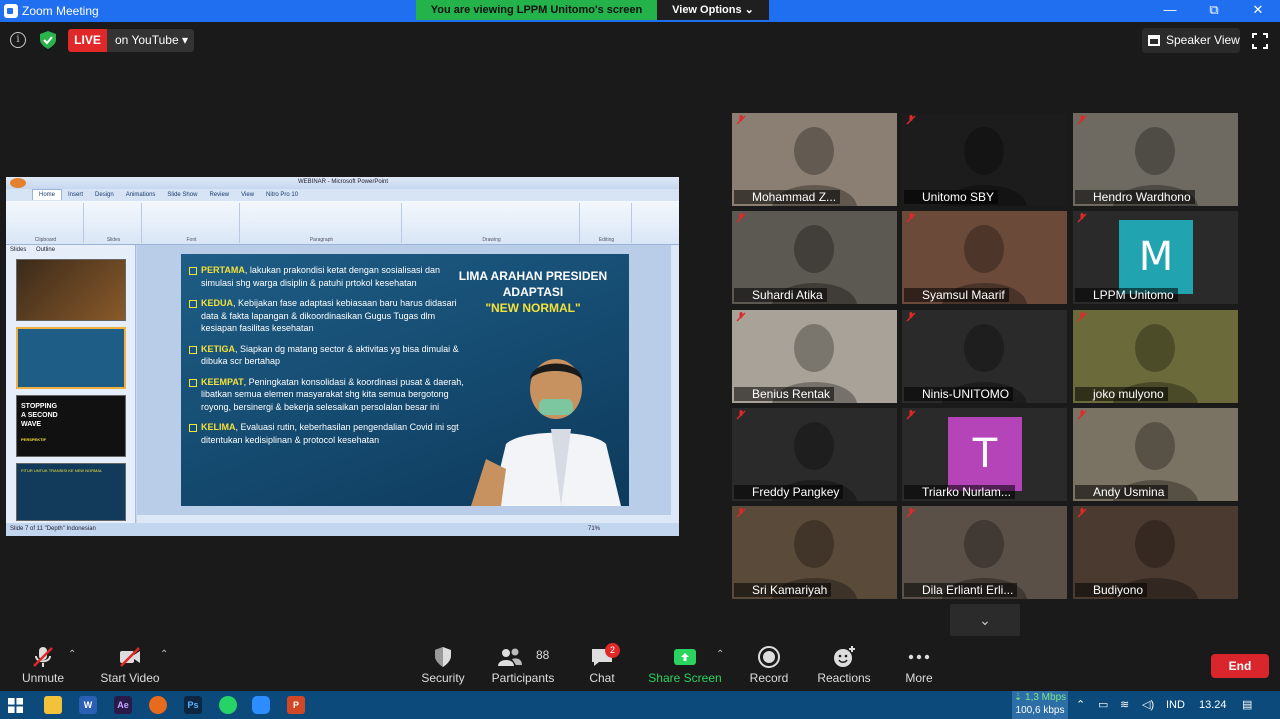  Describe the element at coordinates (720, 654) in the screenshot. I see `share-options-caret-icon: ⌃` at that location.